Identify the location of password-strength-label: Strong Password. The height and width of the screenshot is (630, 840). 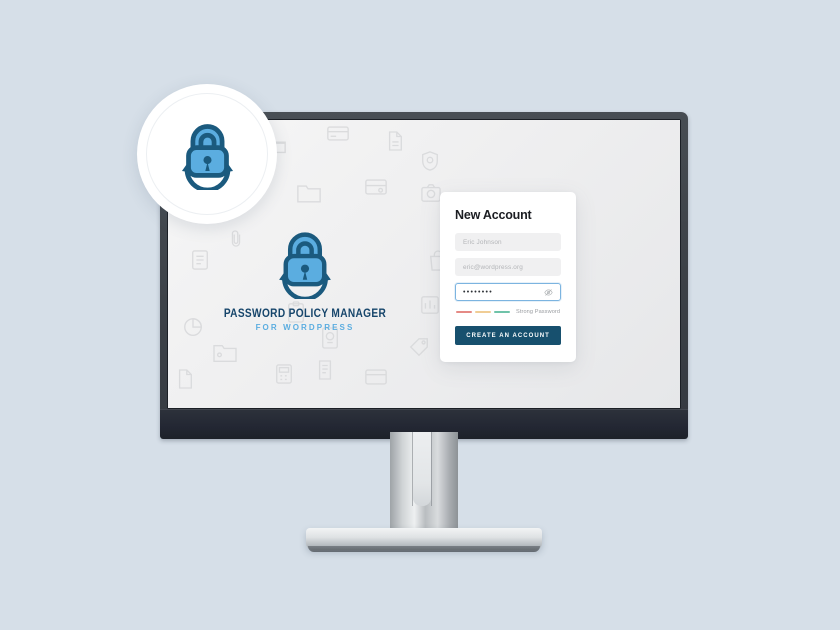
(538, 312).